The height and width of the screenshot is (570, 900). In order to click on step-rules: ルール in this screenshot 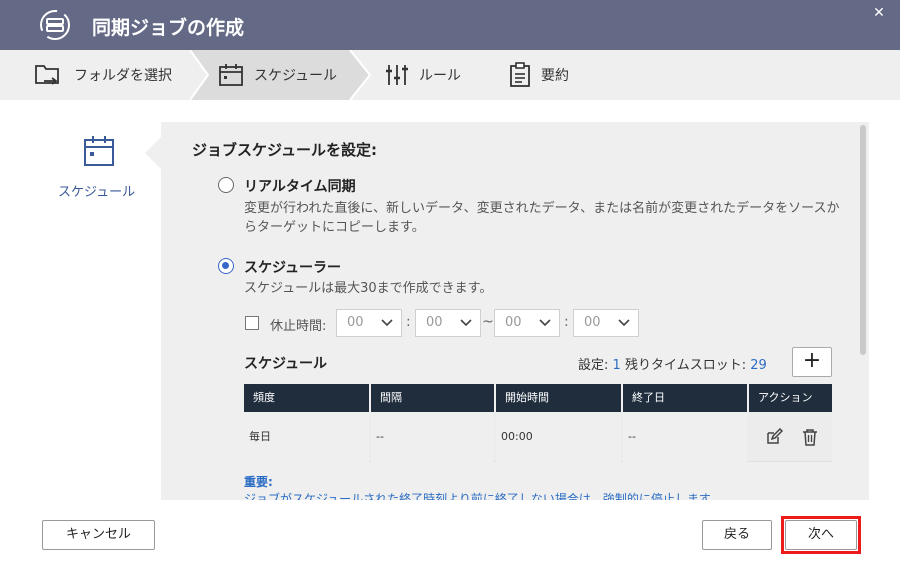, I will do `click(423, 75)`.